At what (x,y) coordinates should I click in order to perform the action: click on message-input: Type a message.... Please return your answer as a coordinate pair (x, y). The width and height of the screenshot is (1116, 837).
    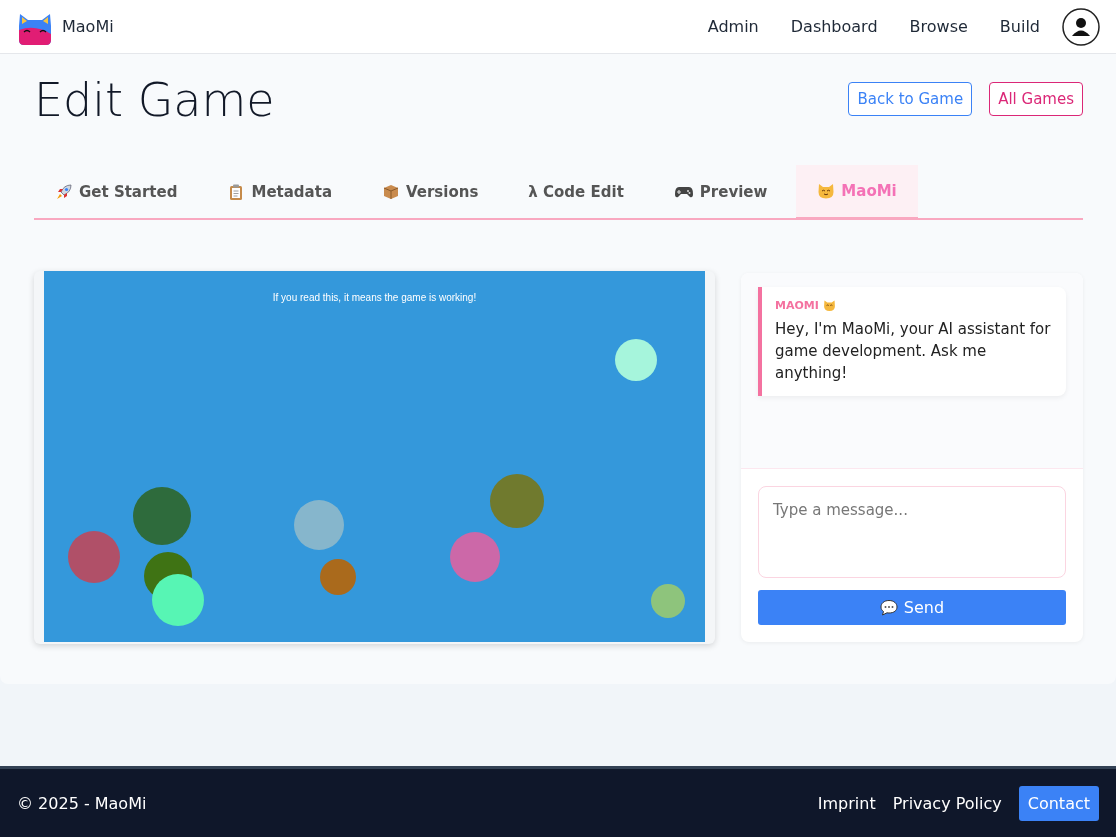
    Looking at the image, I should click on (912, 532).